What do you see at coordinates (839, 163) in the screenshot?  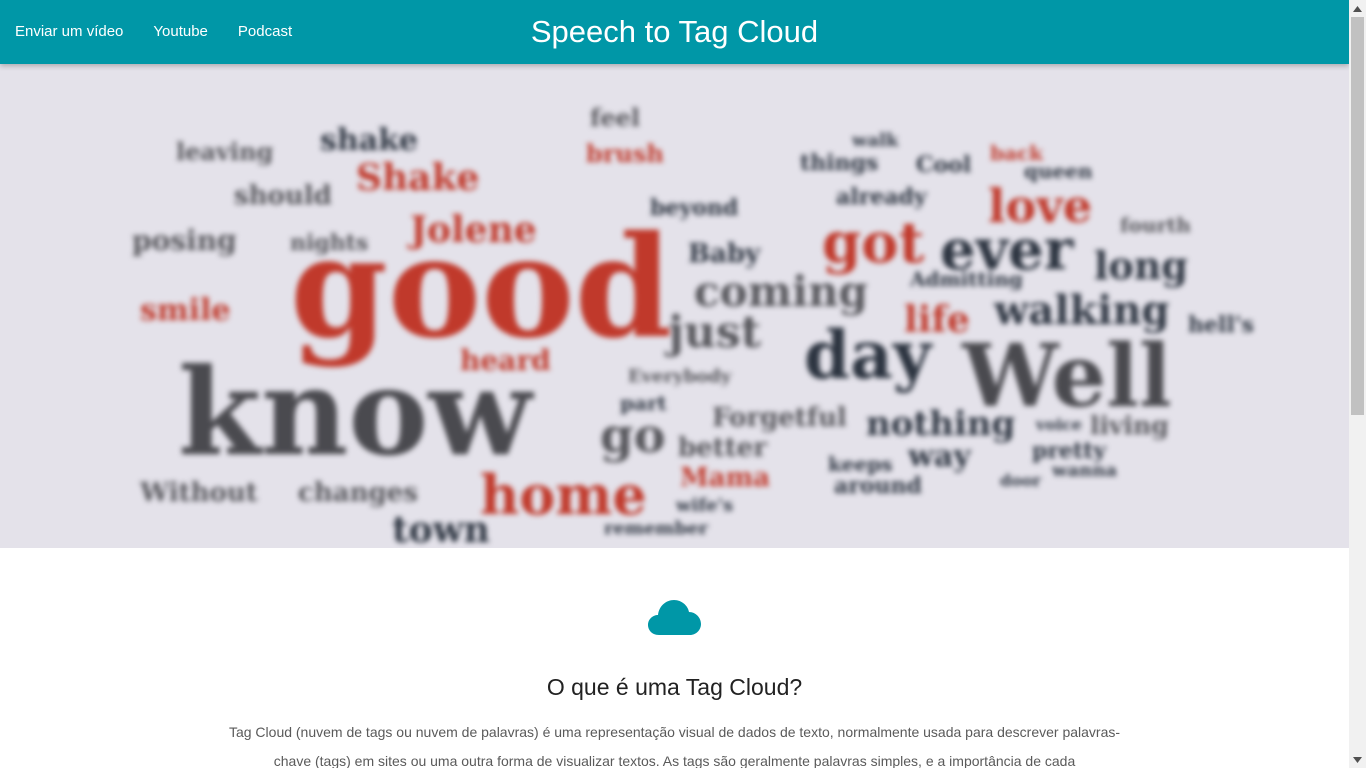 I see `cloud-word: things` at bounding box center [839, 163].